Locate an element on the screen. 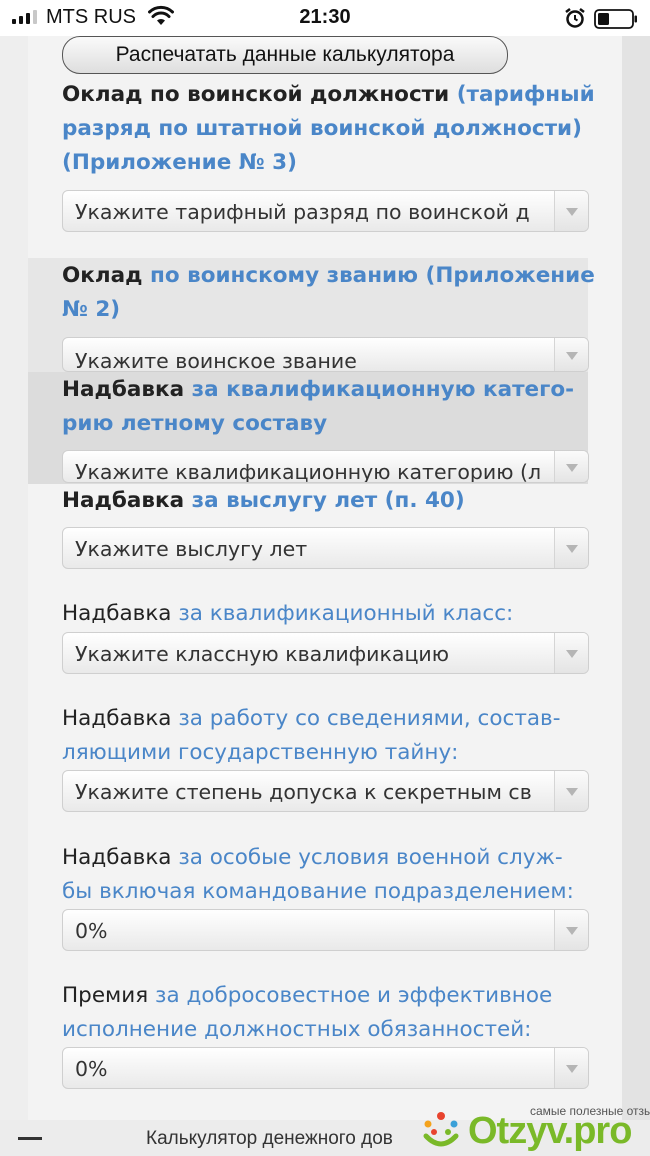 The height and width of the screenshot is (1156, 650). link-special-conditions: бы включая командование подразделением: is located at coordinates (318, 891).